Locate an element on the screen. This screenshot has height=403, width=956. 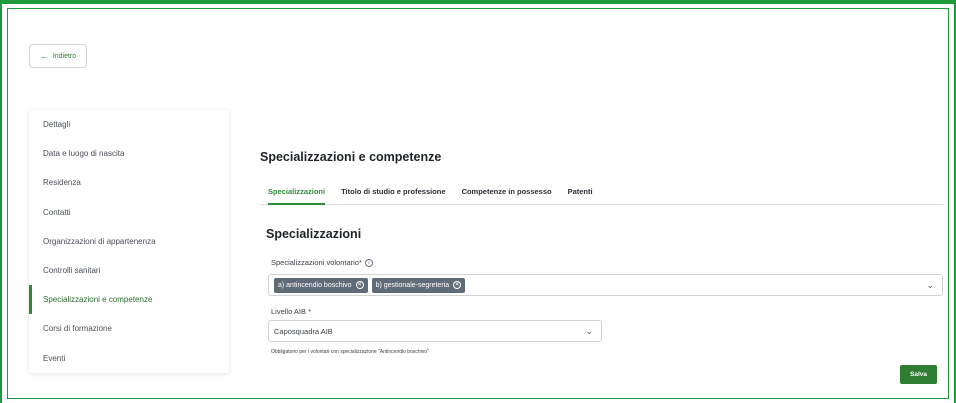
chip-label: a) antincendio boschivo is located at coordinates (315, 285).